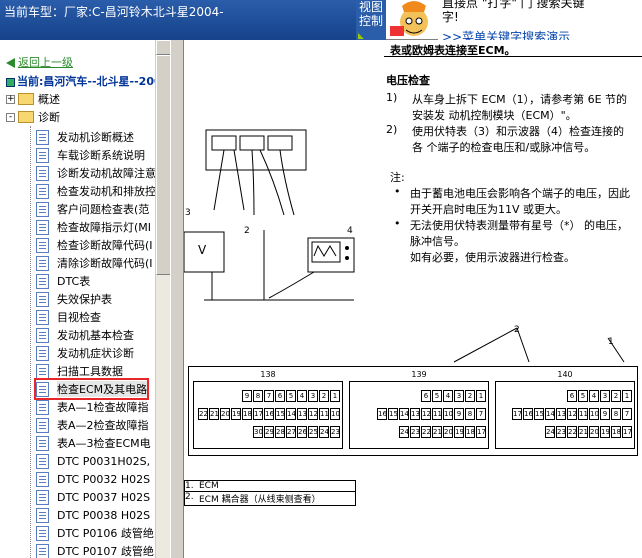 This screenshot has height=558, width=642. I want to click on tree-item: DTC表, so click(63, 281).